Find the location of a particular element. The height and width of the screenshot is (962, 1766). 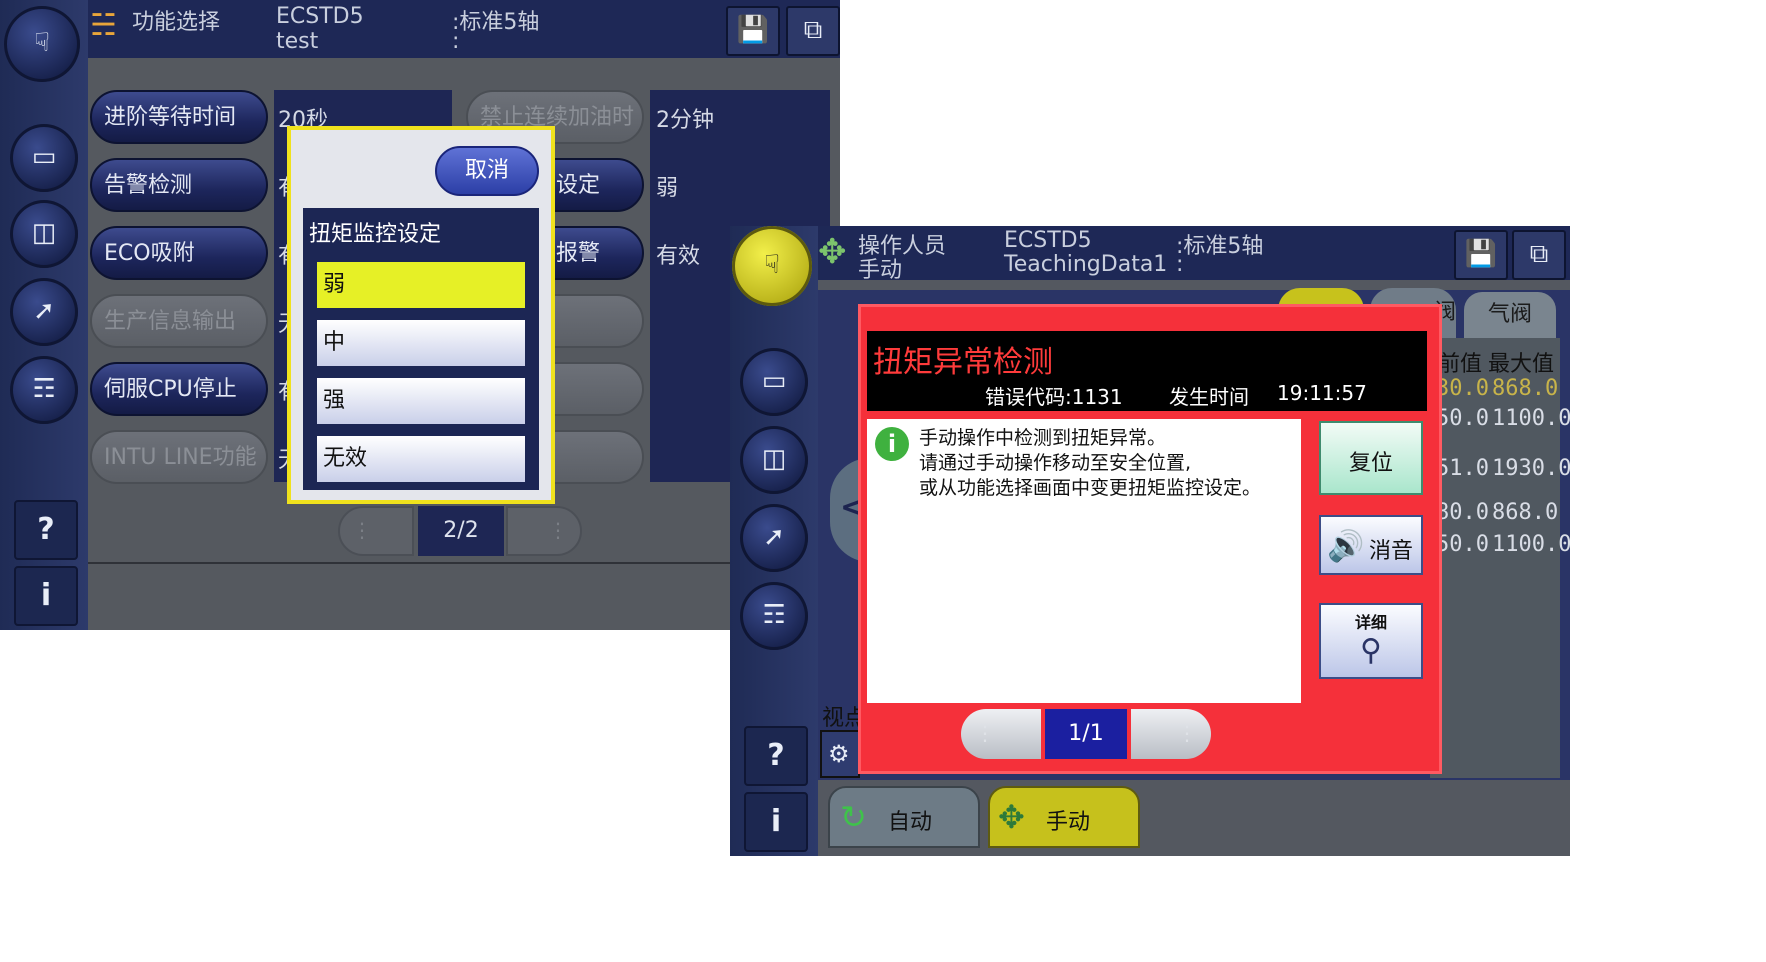

function-value: 有效 is located at coordinates (678, 256).